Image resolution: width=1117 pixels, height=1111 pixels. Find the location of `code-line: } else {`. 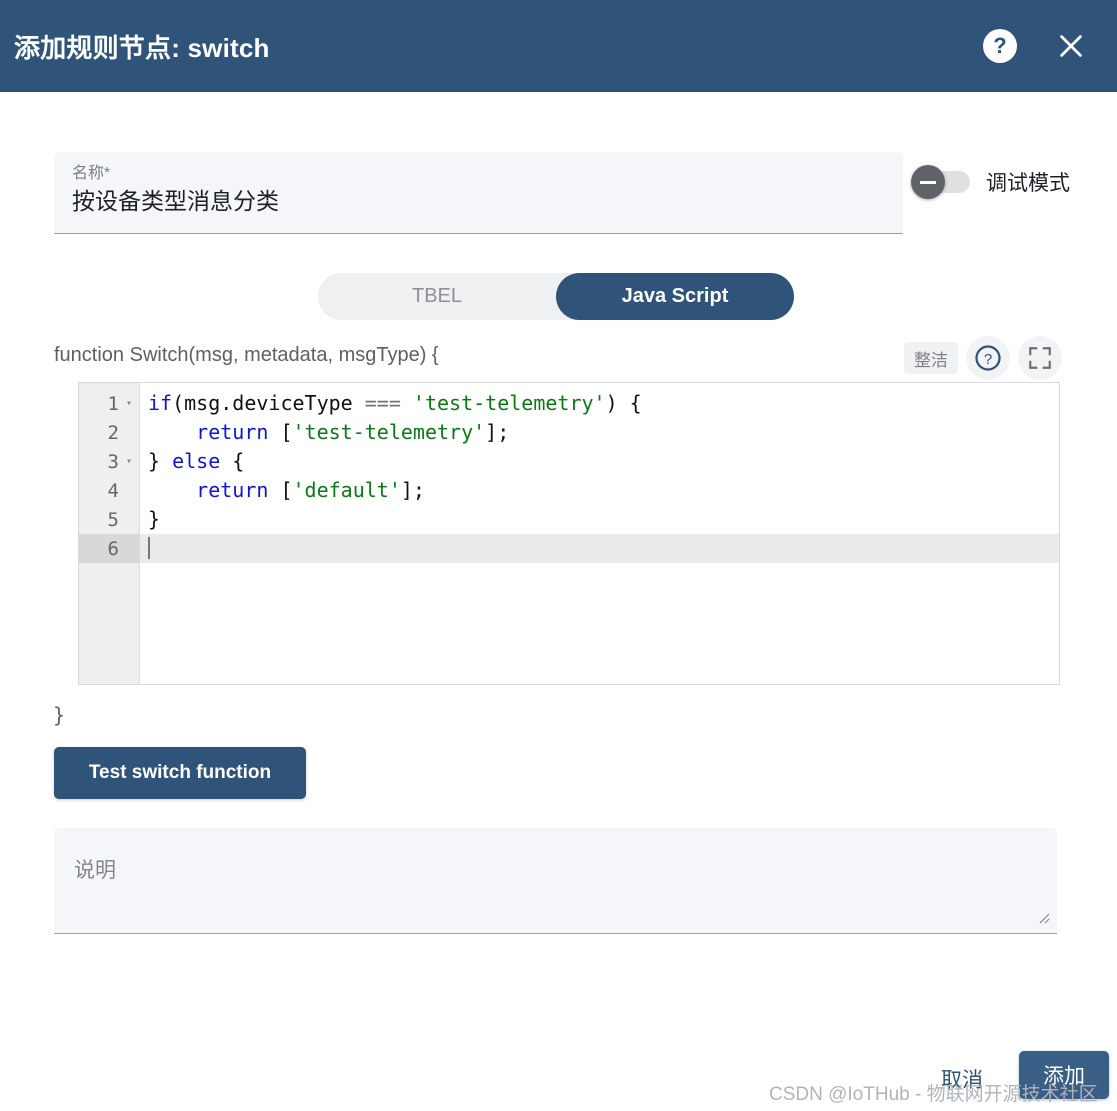

code-line: } else { is located at coordinates (599, 461).